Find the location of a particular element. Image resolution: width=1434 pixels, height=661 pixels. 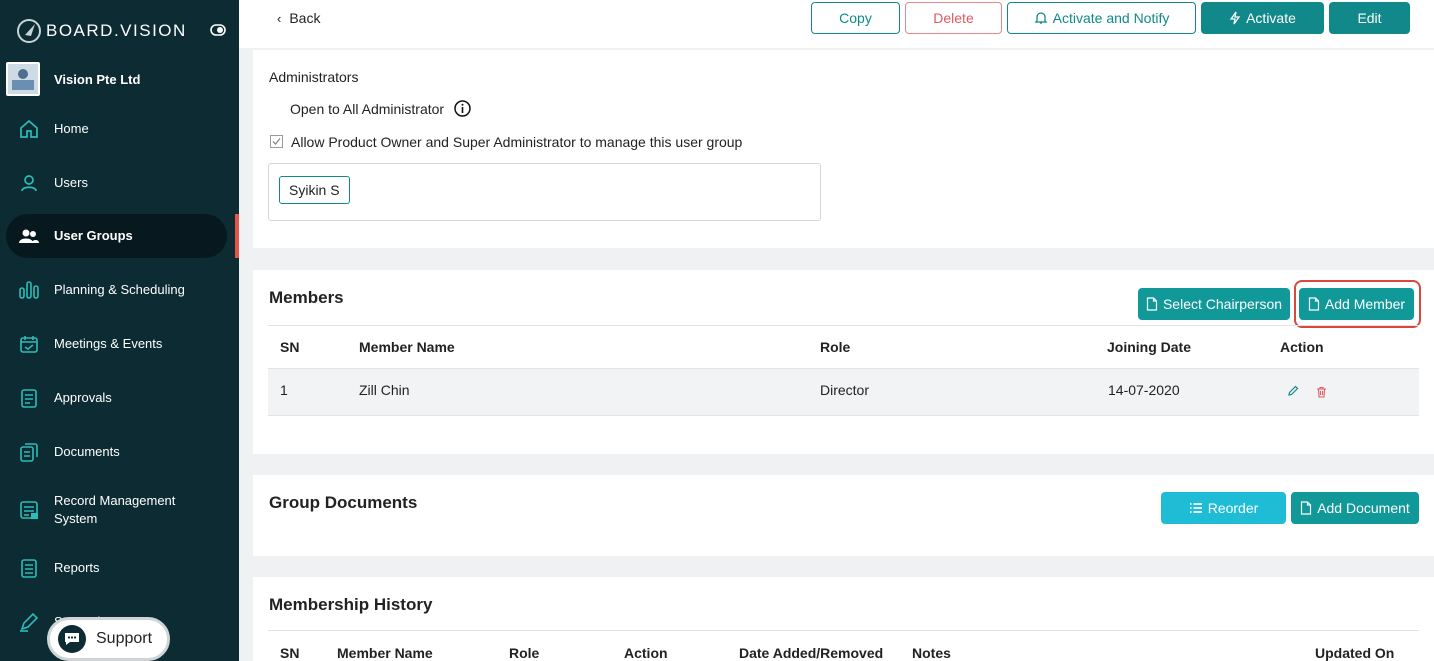

open-to-all-label: Open to All Administrator is located at coordinates (367, 109).